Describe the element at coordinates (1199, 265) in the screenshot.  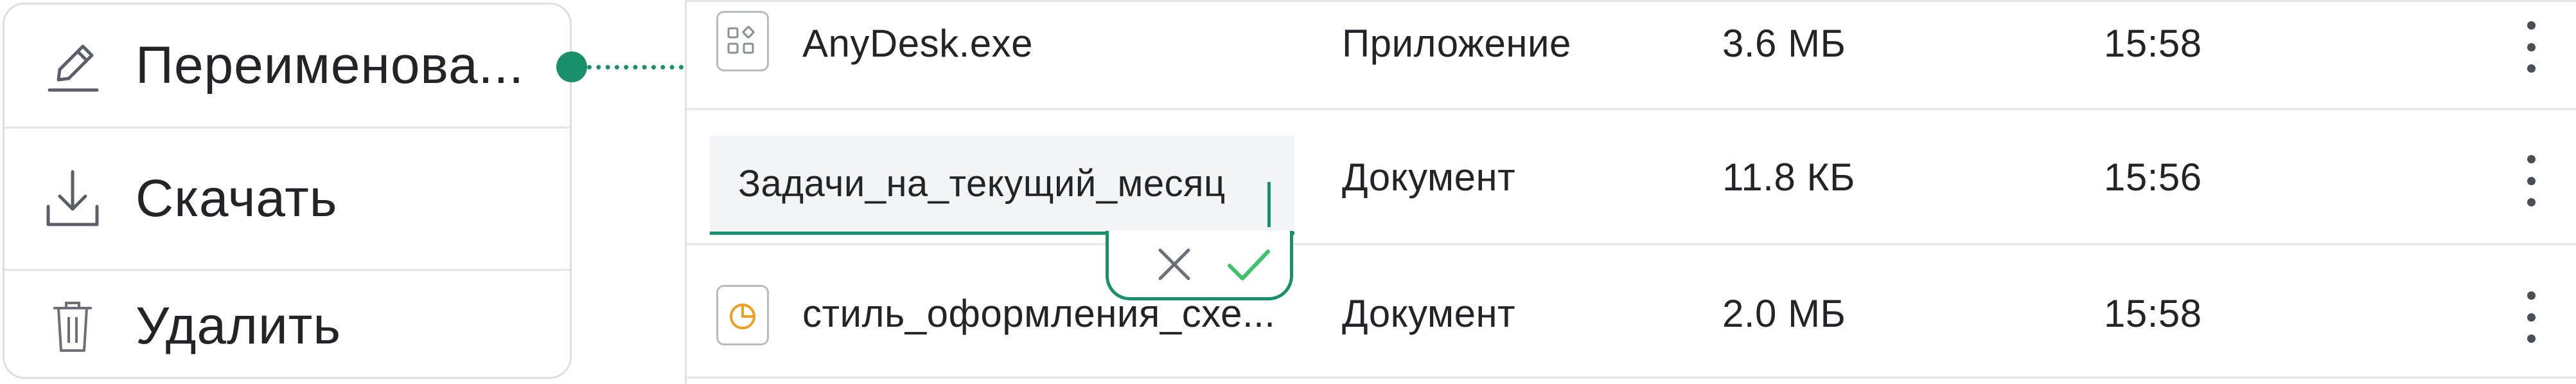
I see `rename-actions` at that location.